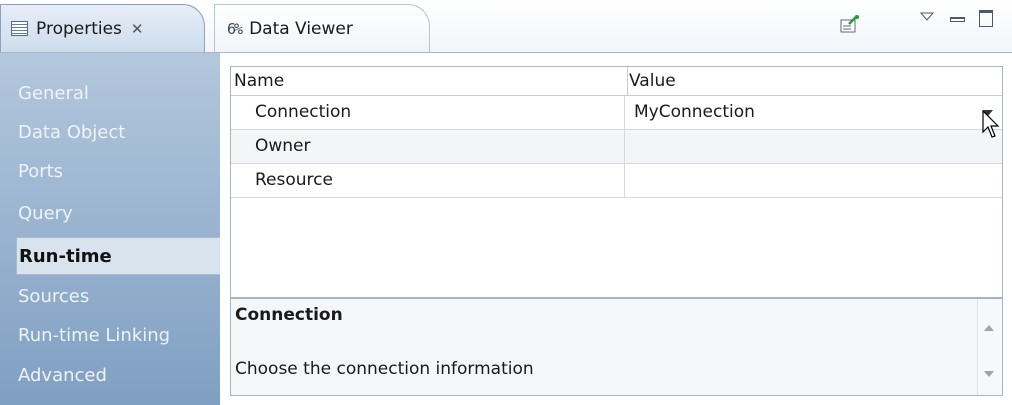 Image resolution: width=1012 pixels, height=405 pixels. Describe the element at coordinates (110, 172) in the screenshot. I see `nav-item-ports: Ports` at that location.